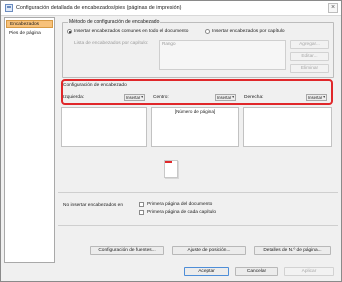  I want to click on section-divider, so click(198, 192).